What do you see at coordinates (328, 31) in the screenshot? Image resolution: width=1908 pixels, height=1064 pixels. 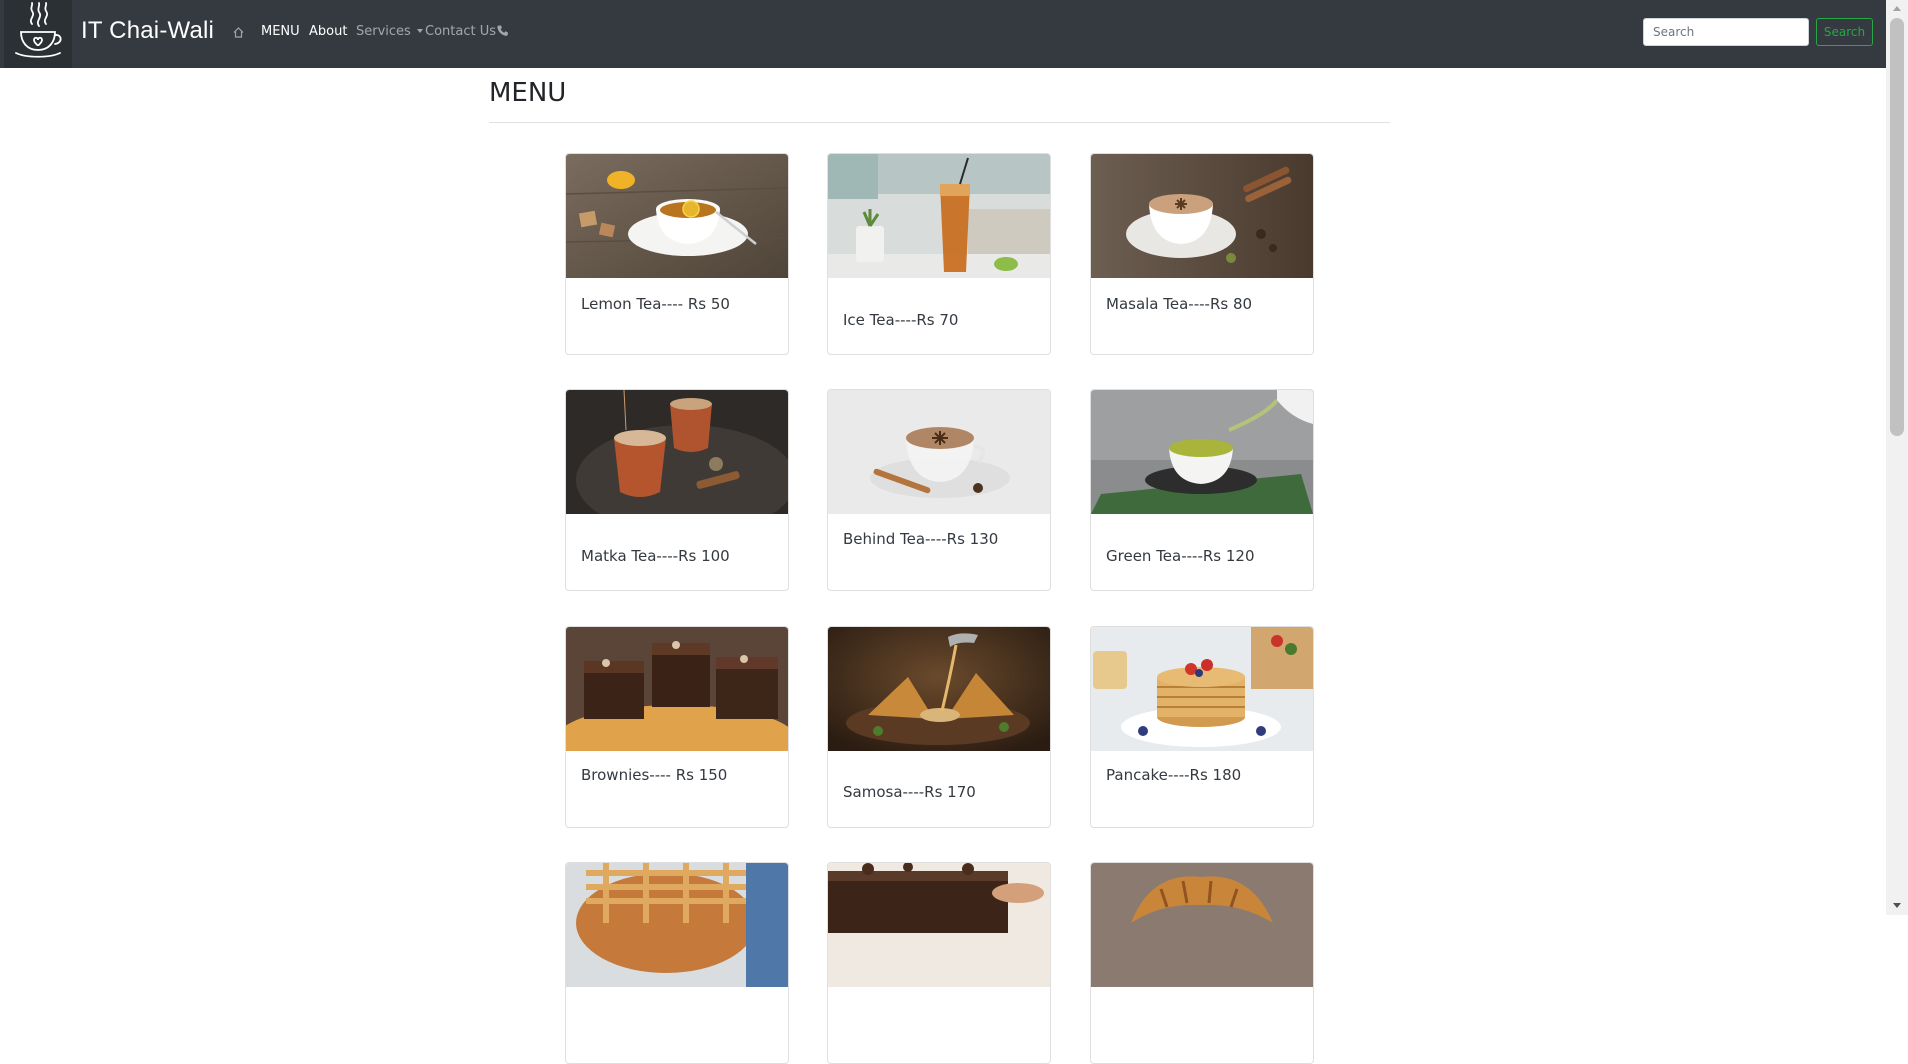 I see `nav-about: About` at bounding box center [328, 31].